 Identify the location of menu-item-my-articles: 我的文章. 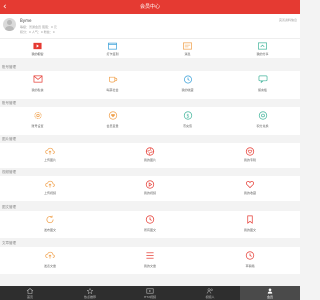
(150, 260).